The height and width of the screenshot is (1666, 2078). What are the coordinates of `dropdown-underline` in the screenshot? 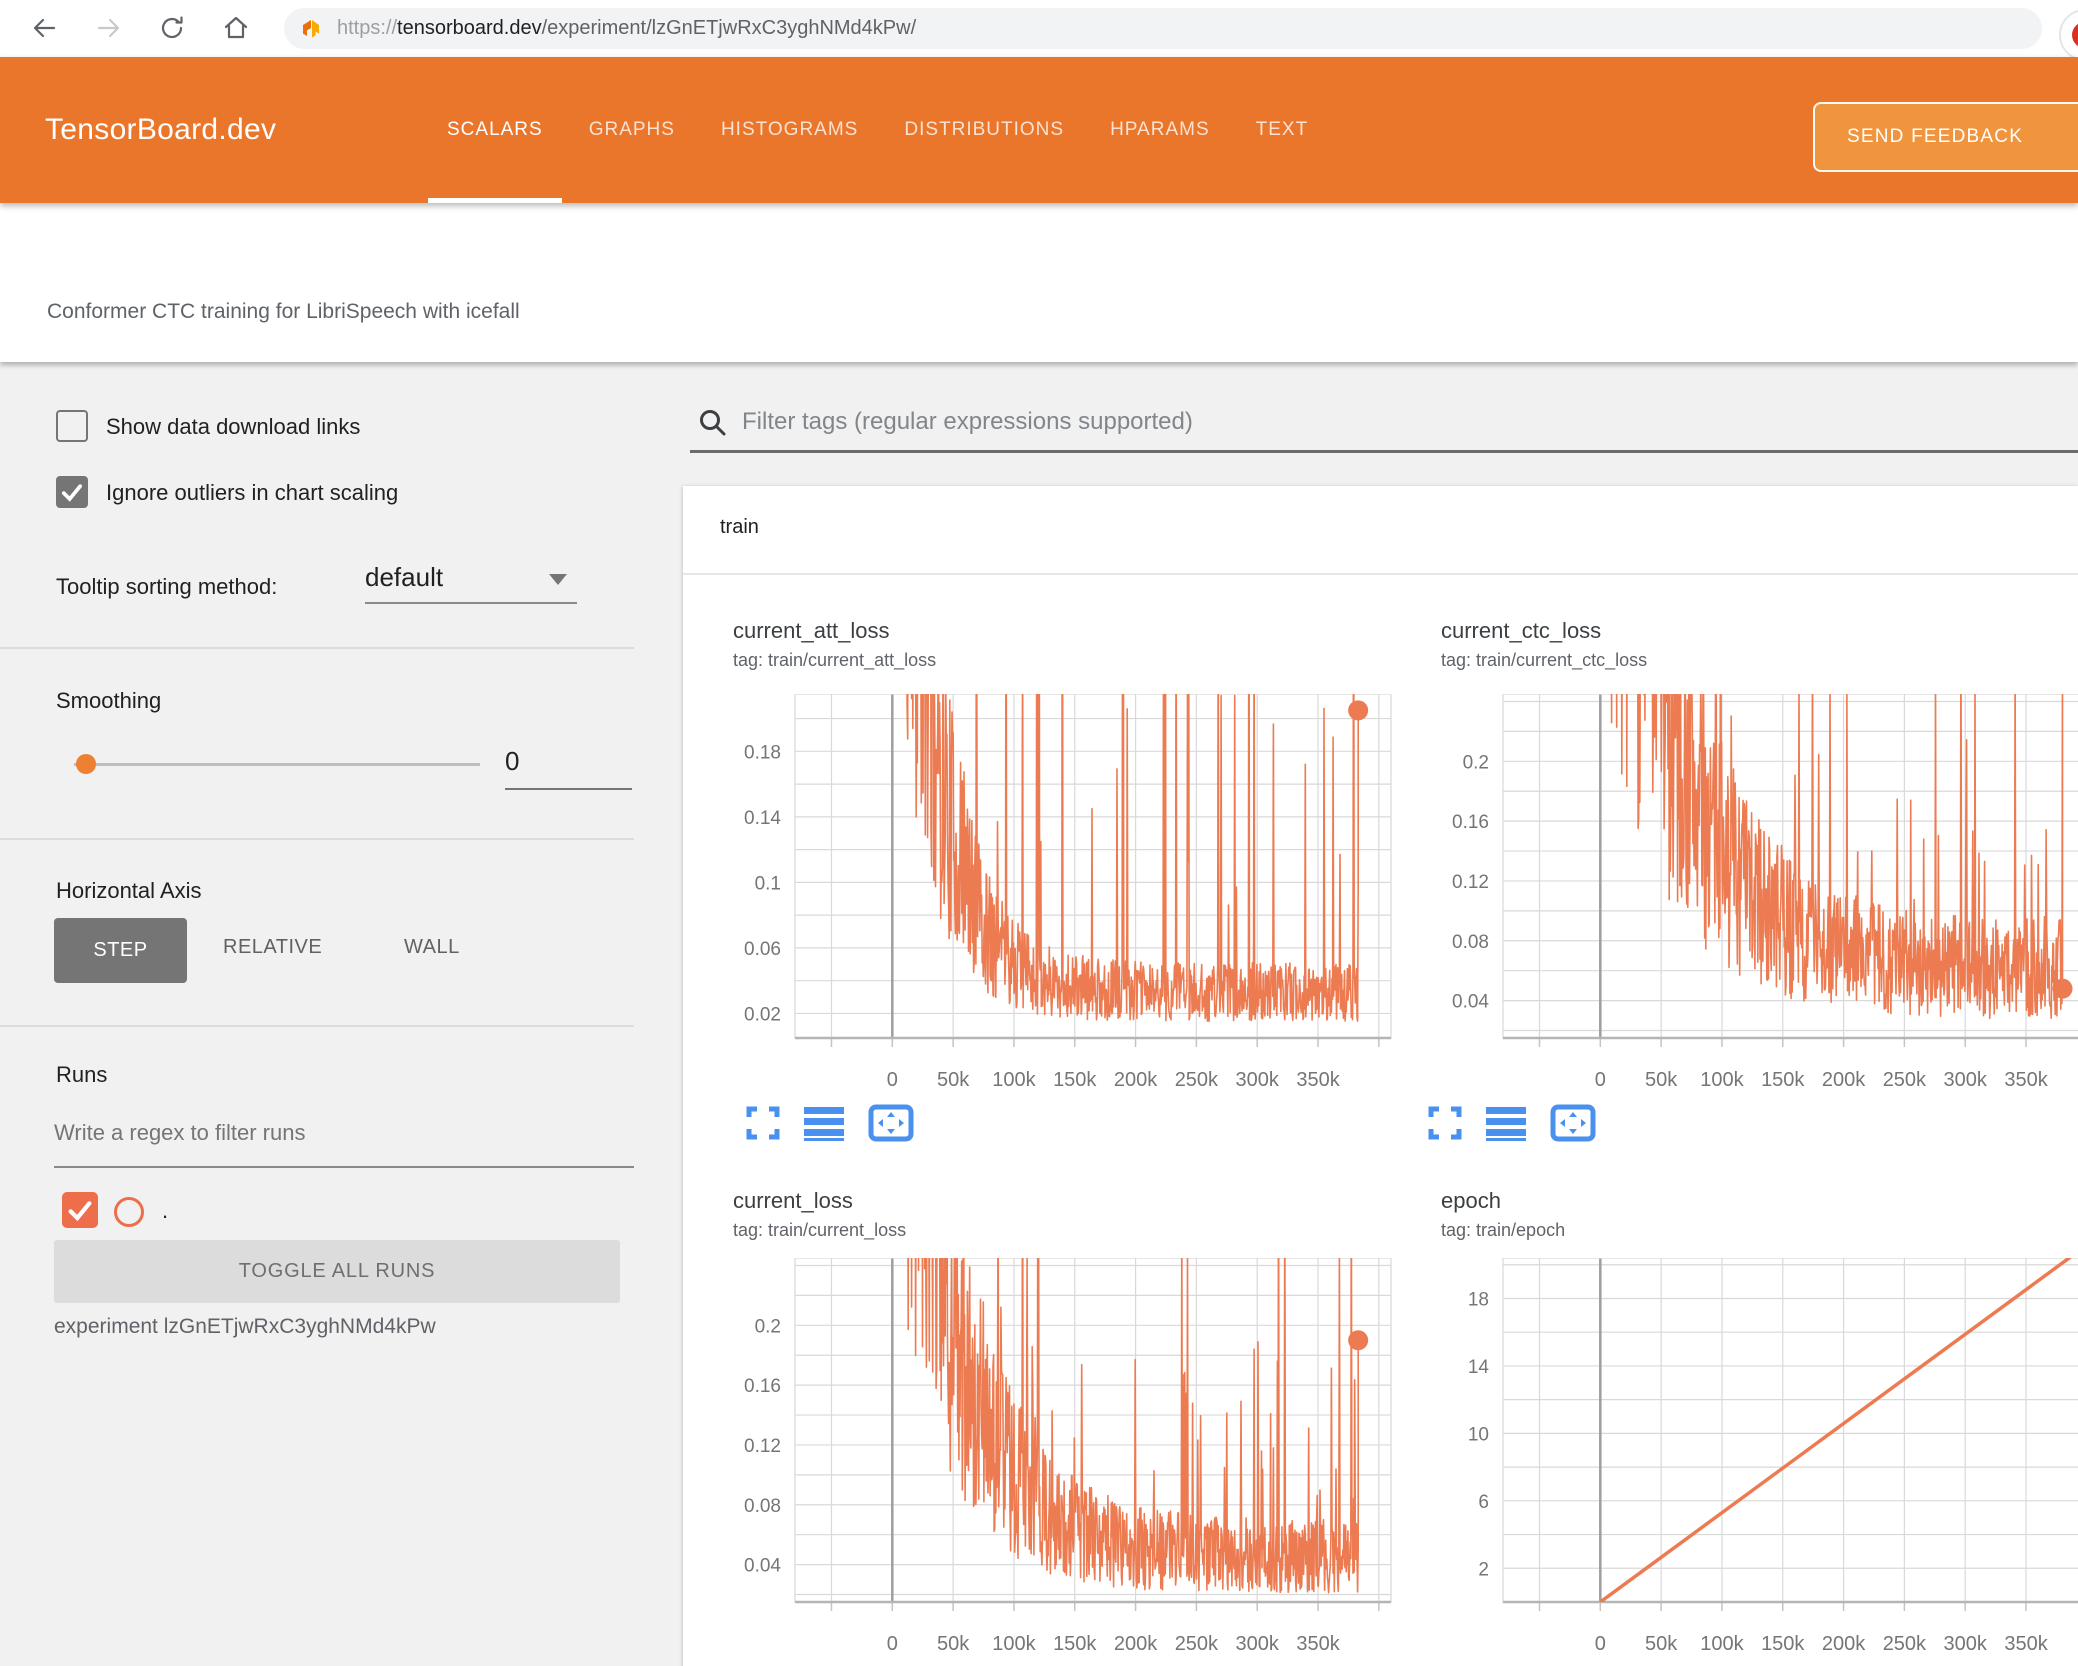 It's located at (471, 603).